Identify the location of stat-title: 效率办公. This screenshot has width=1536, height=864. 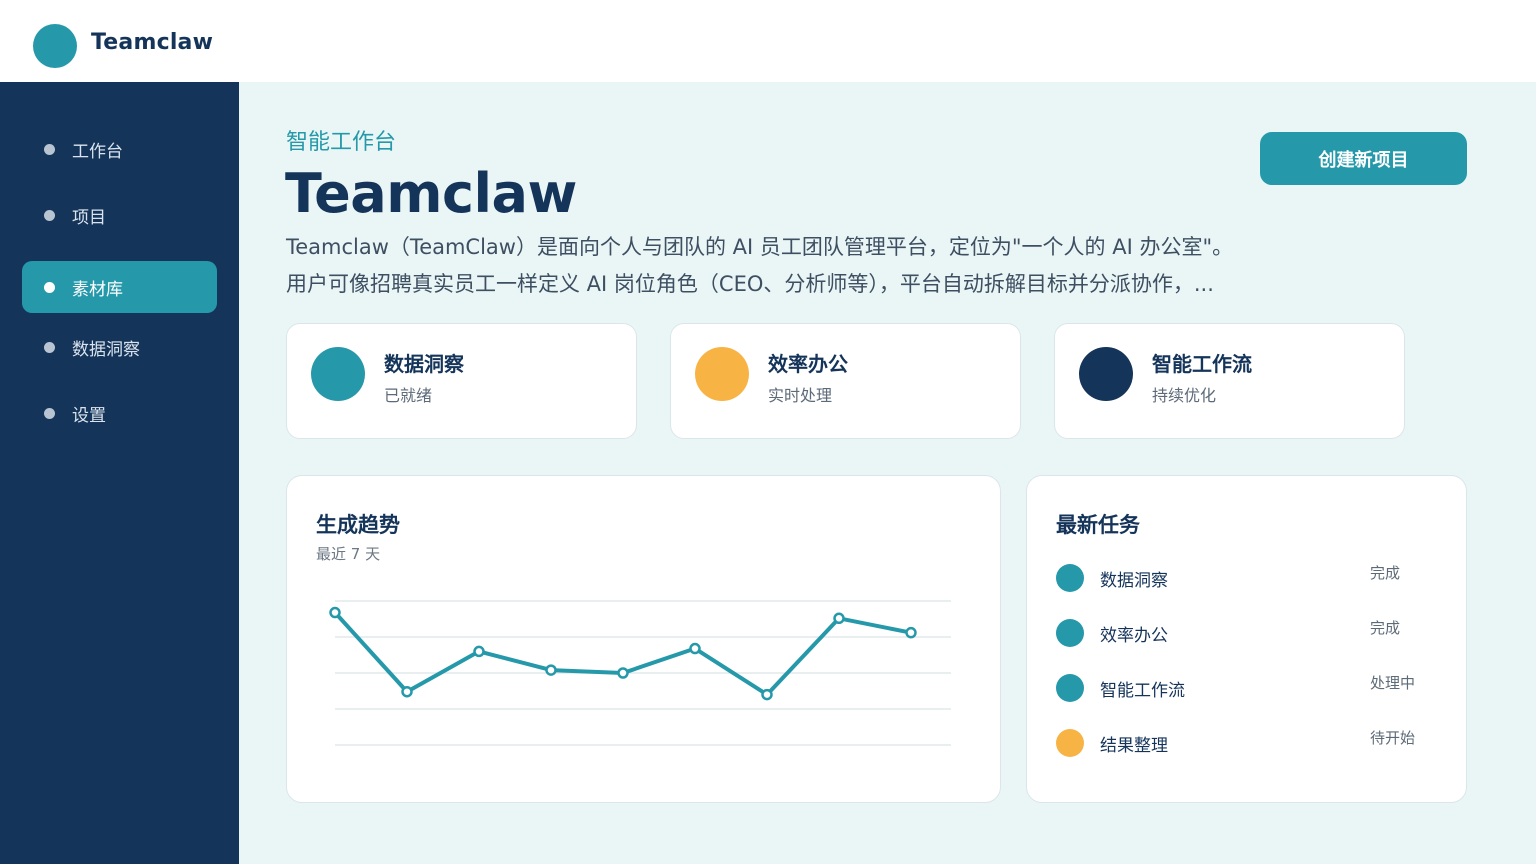
(808, 364).